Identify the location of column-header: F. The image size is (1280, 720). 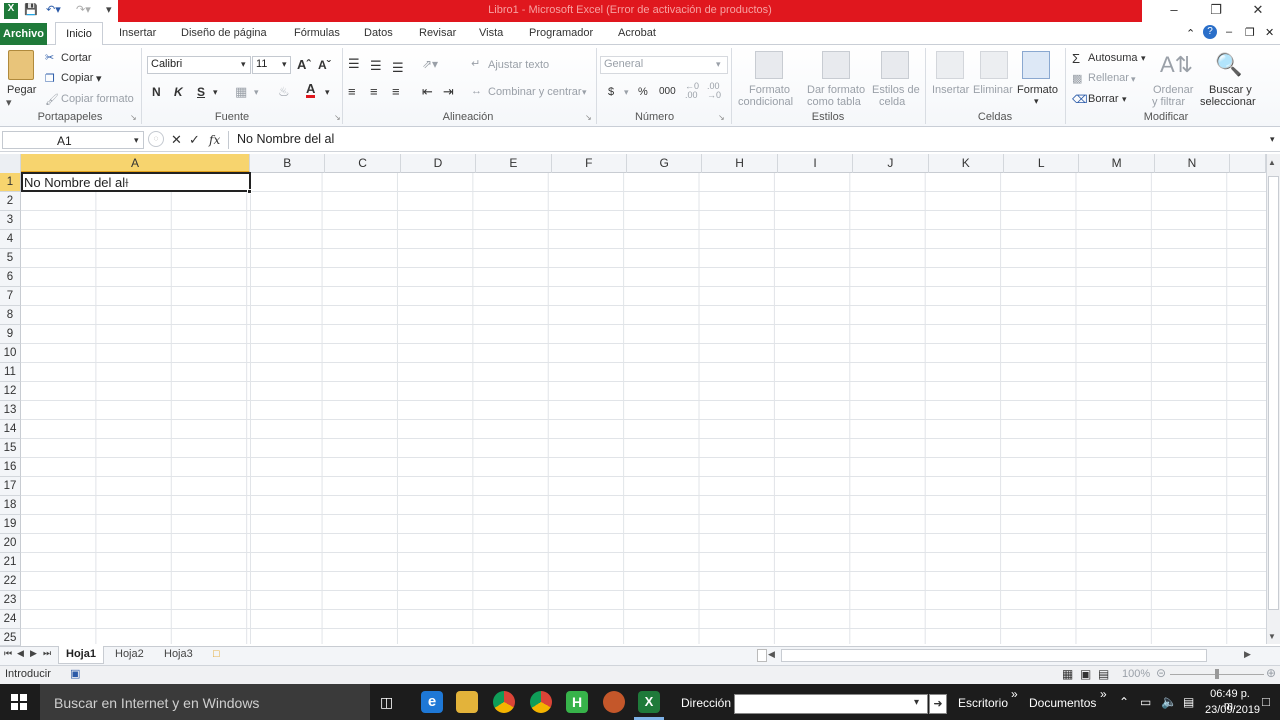
(589, 163).